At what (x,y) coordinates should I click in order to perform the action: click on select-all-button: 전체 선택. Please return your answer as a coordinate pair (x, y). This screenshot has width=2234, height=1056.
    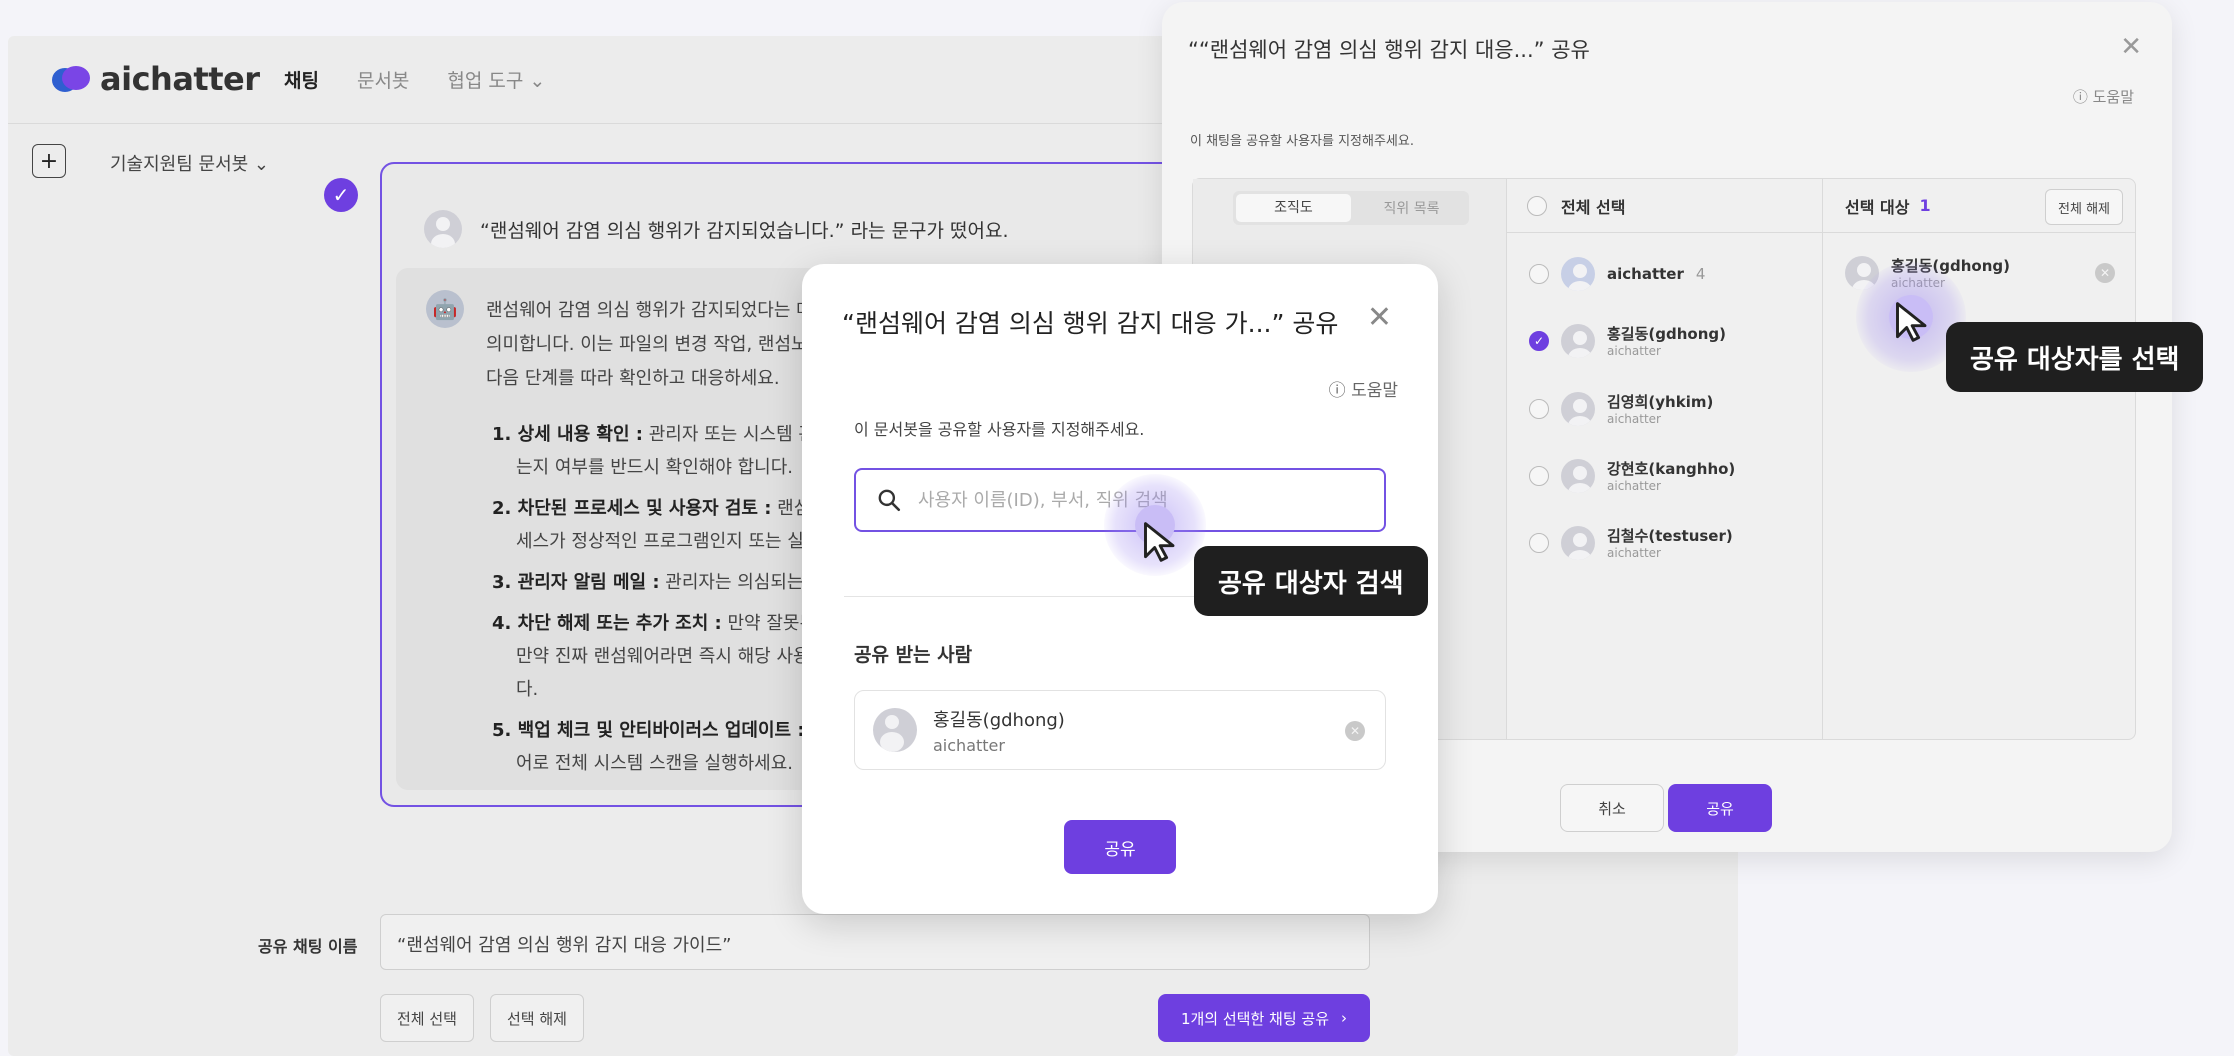
    Looking at the image, I should click on (427, 1018).